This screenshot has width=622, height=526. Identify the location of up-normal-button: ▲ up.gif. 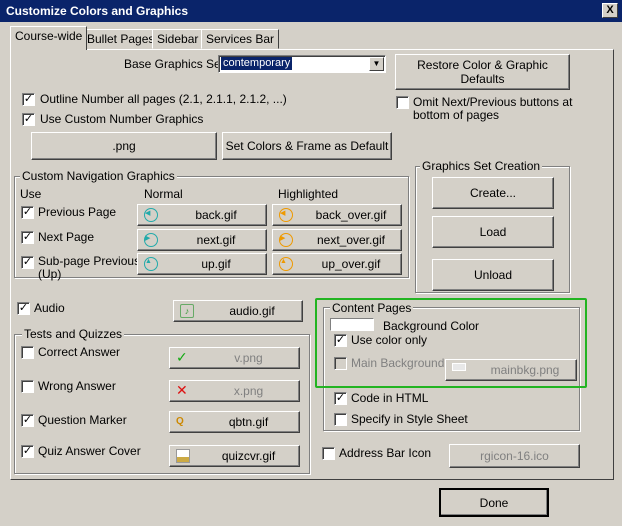
(202, 264).